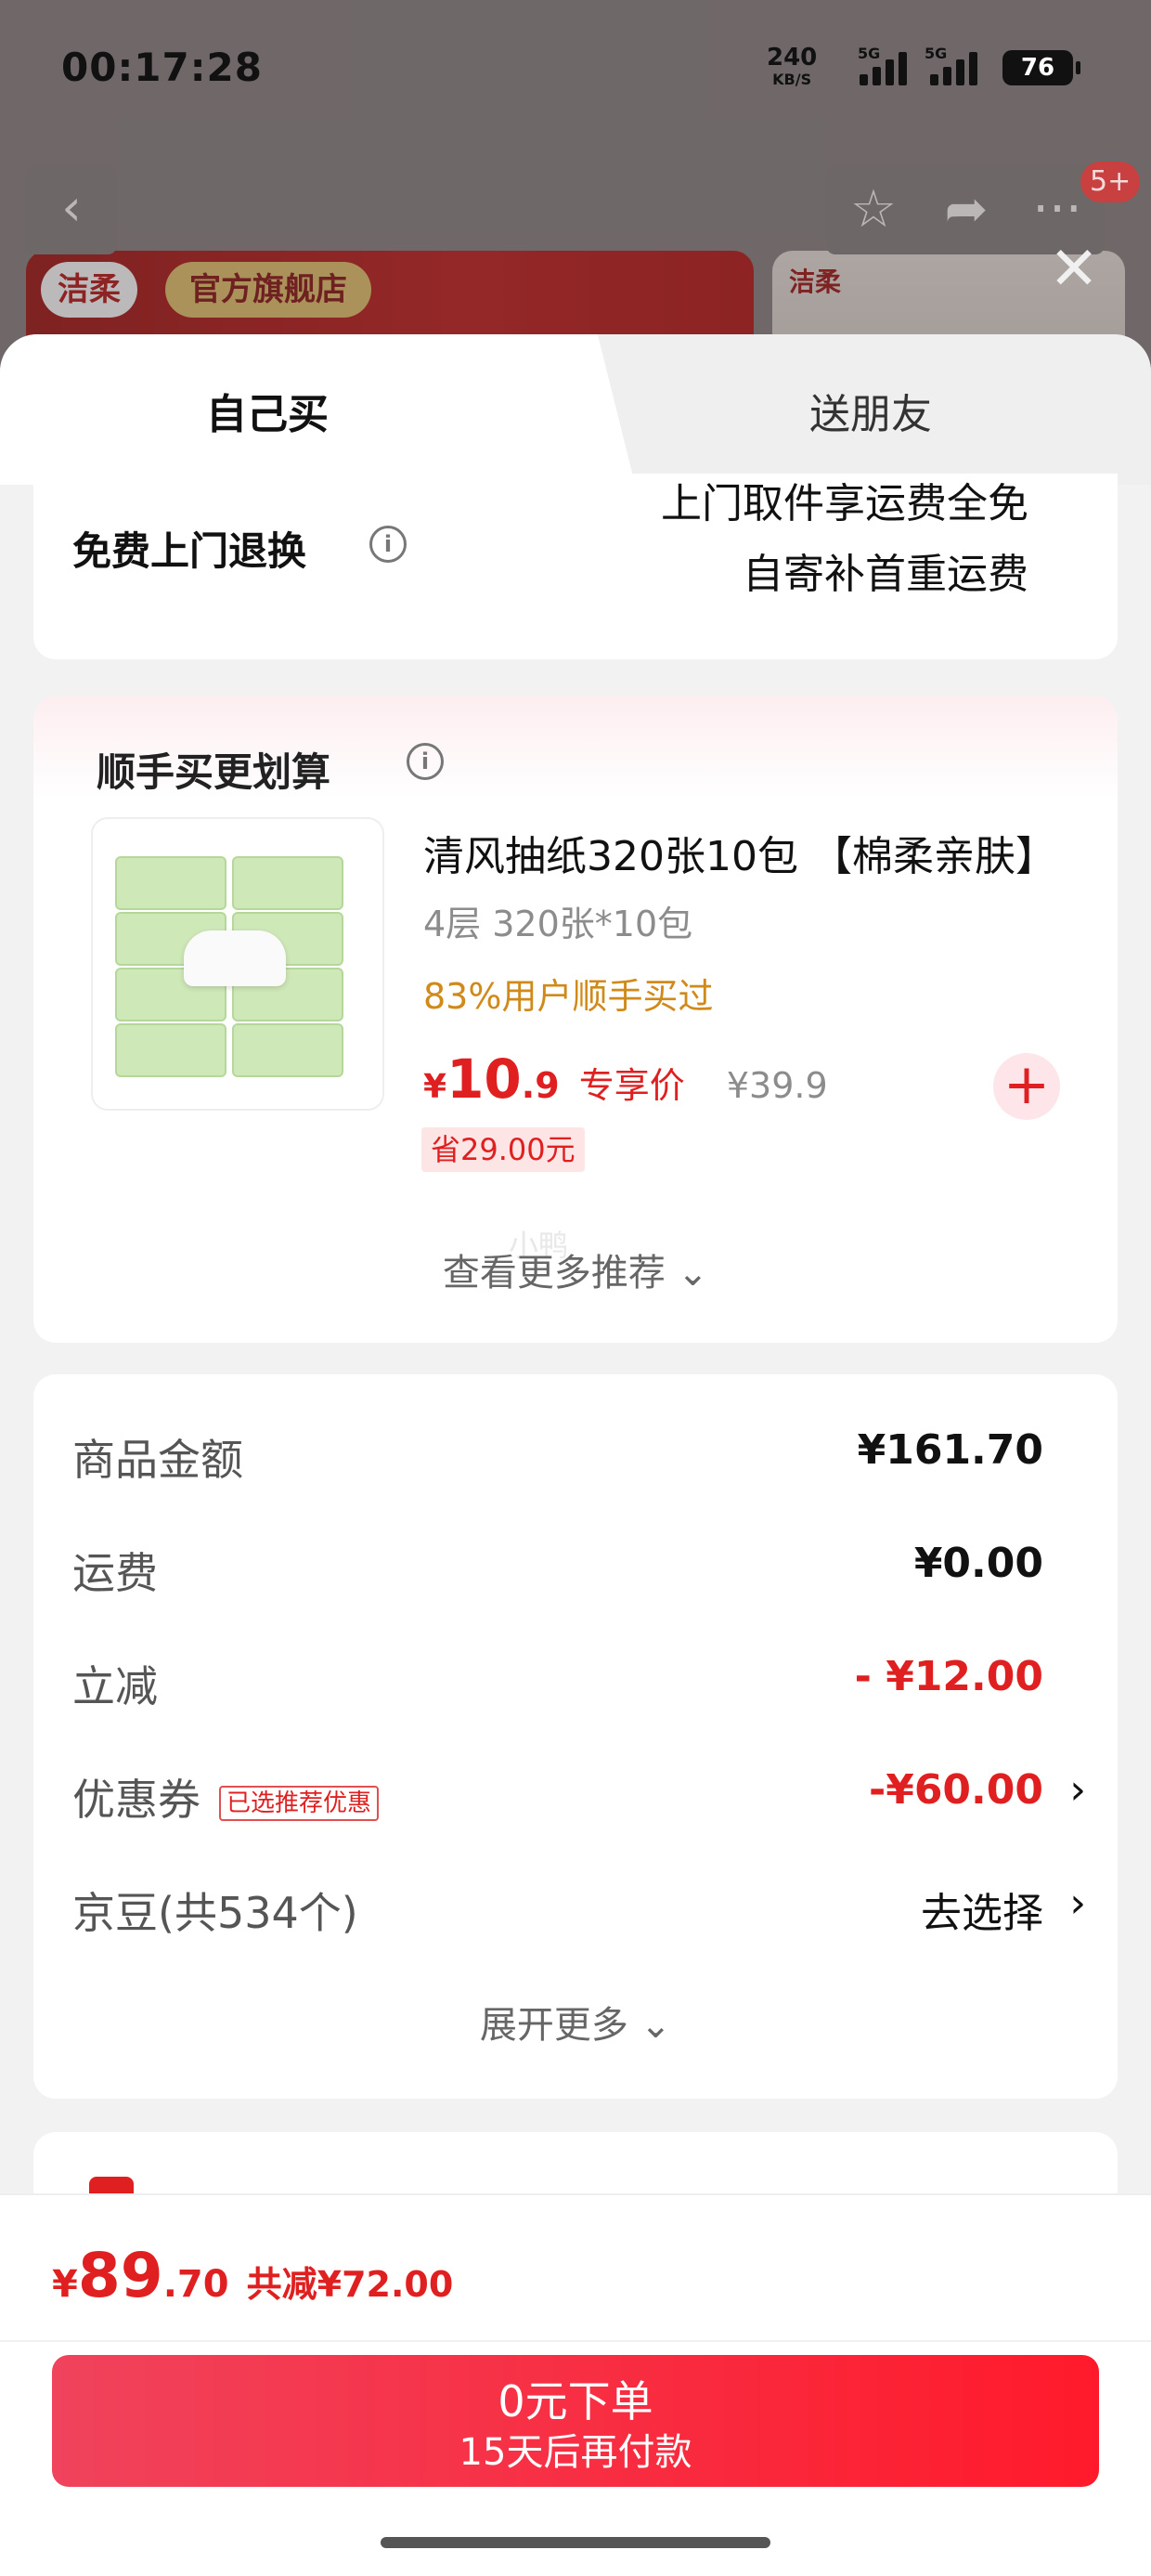 The height and width of the screenshot is (2576, 1151). I want to click on status-time: 00:17:28, so click(162, 67).